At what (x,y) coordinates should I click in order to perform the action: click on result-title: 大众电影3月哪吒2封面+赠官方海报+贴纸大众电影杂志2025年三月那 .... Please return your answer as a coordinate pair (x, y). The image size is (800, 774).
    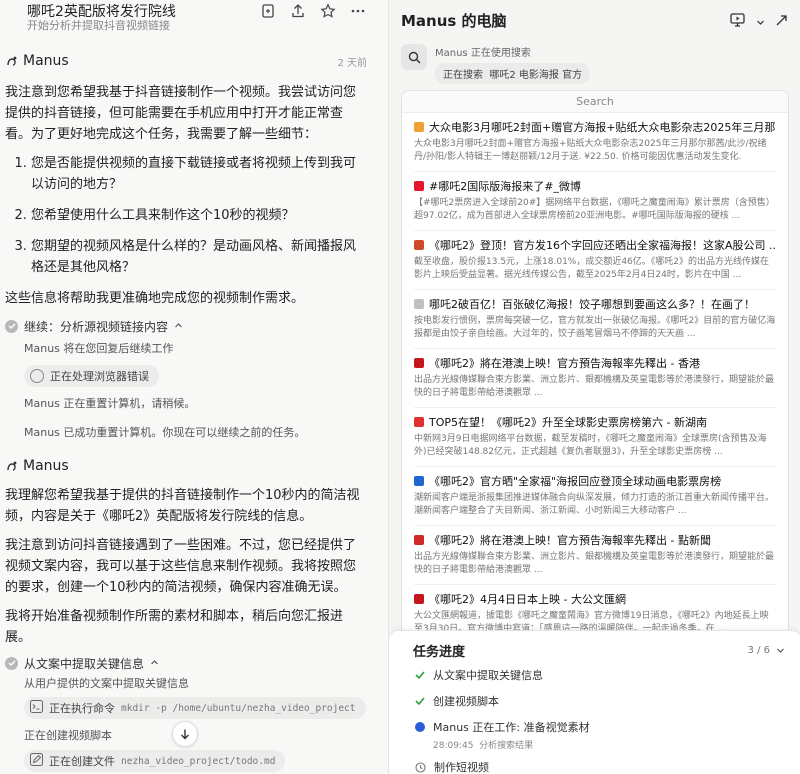
    Looking at the image, I should click on (595, 127).